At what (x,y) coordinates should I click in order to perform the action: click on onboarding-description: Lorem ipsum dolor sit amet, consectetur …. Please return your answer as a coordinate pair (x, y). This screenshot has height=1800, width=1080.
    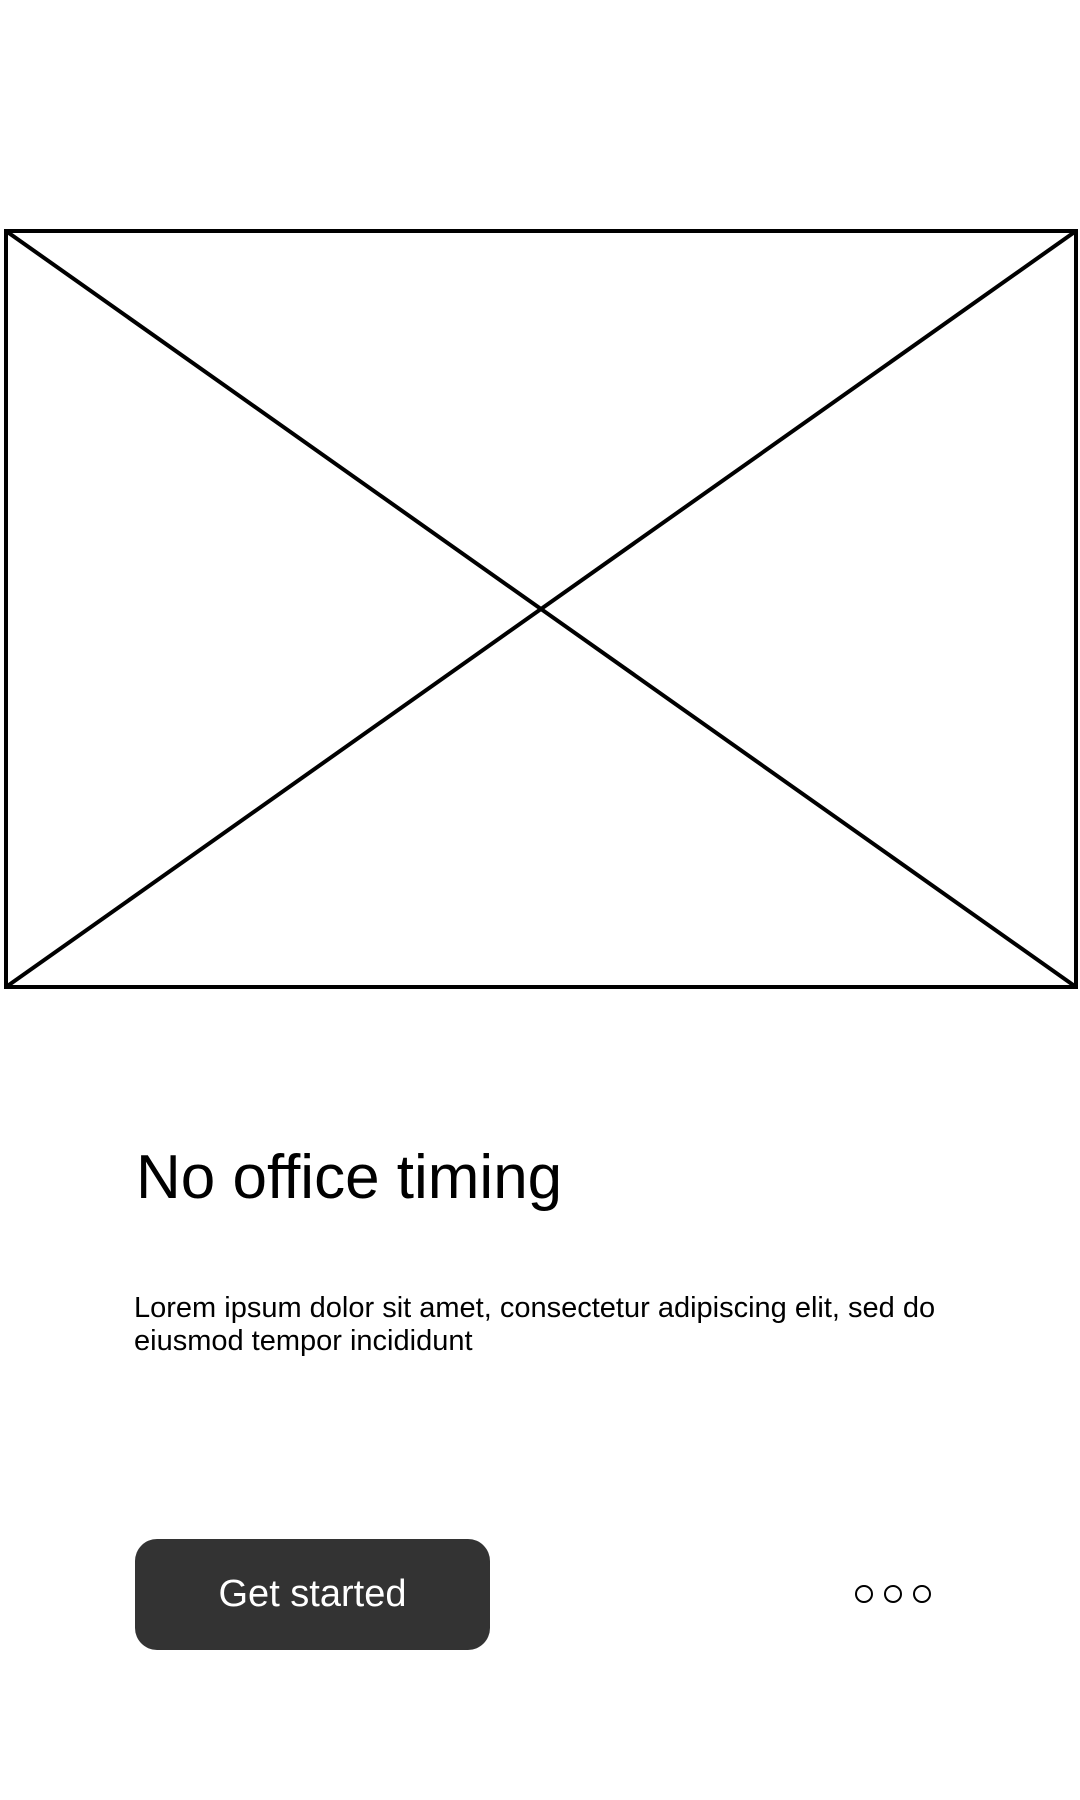
    Looking at the image, I should click on (535, 1324).